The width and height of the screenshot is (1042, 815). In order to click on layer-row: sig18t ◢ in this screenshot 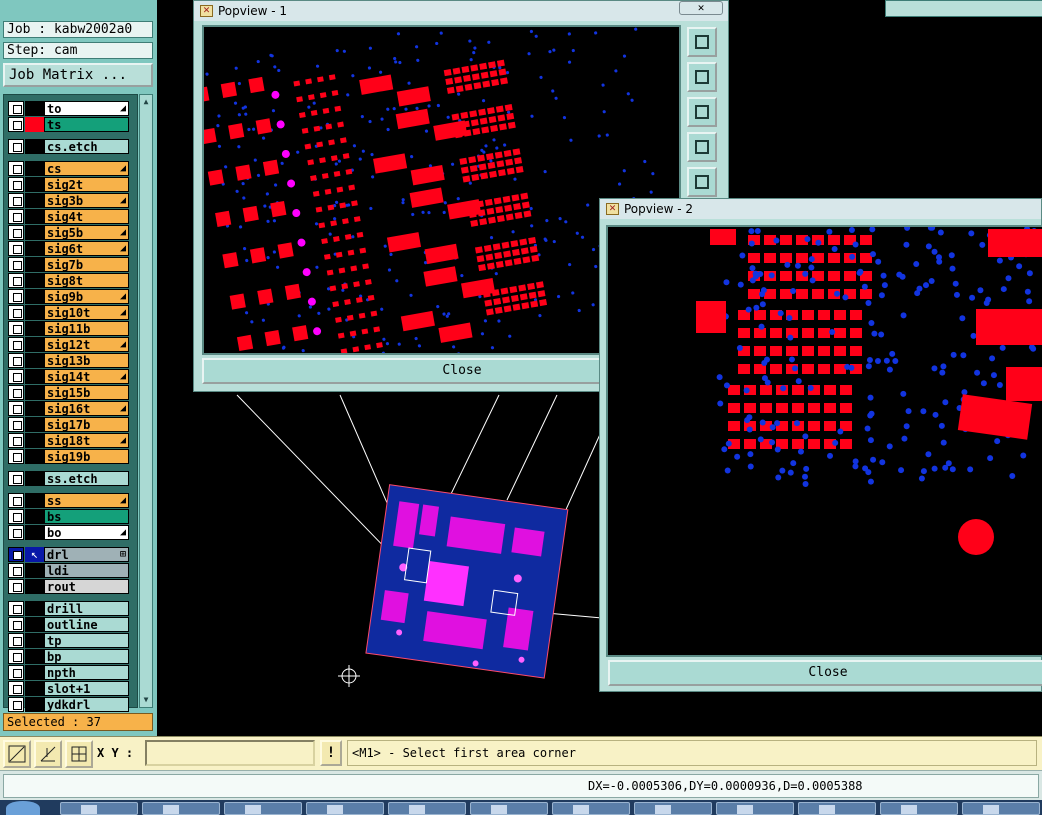, I will do `click(68, 440)`.